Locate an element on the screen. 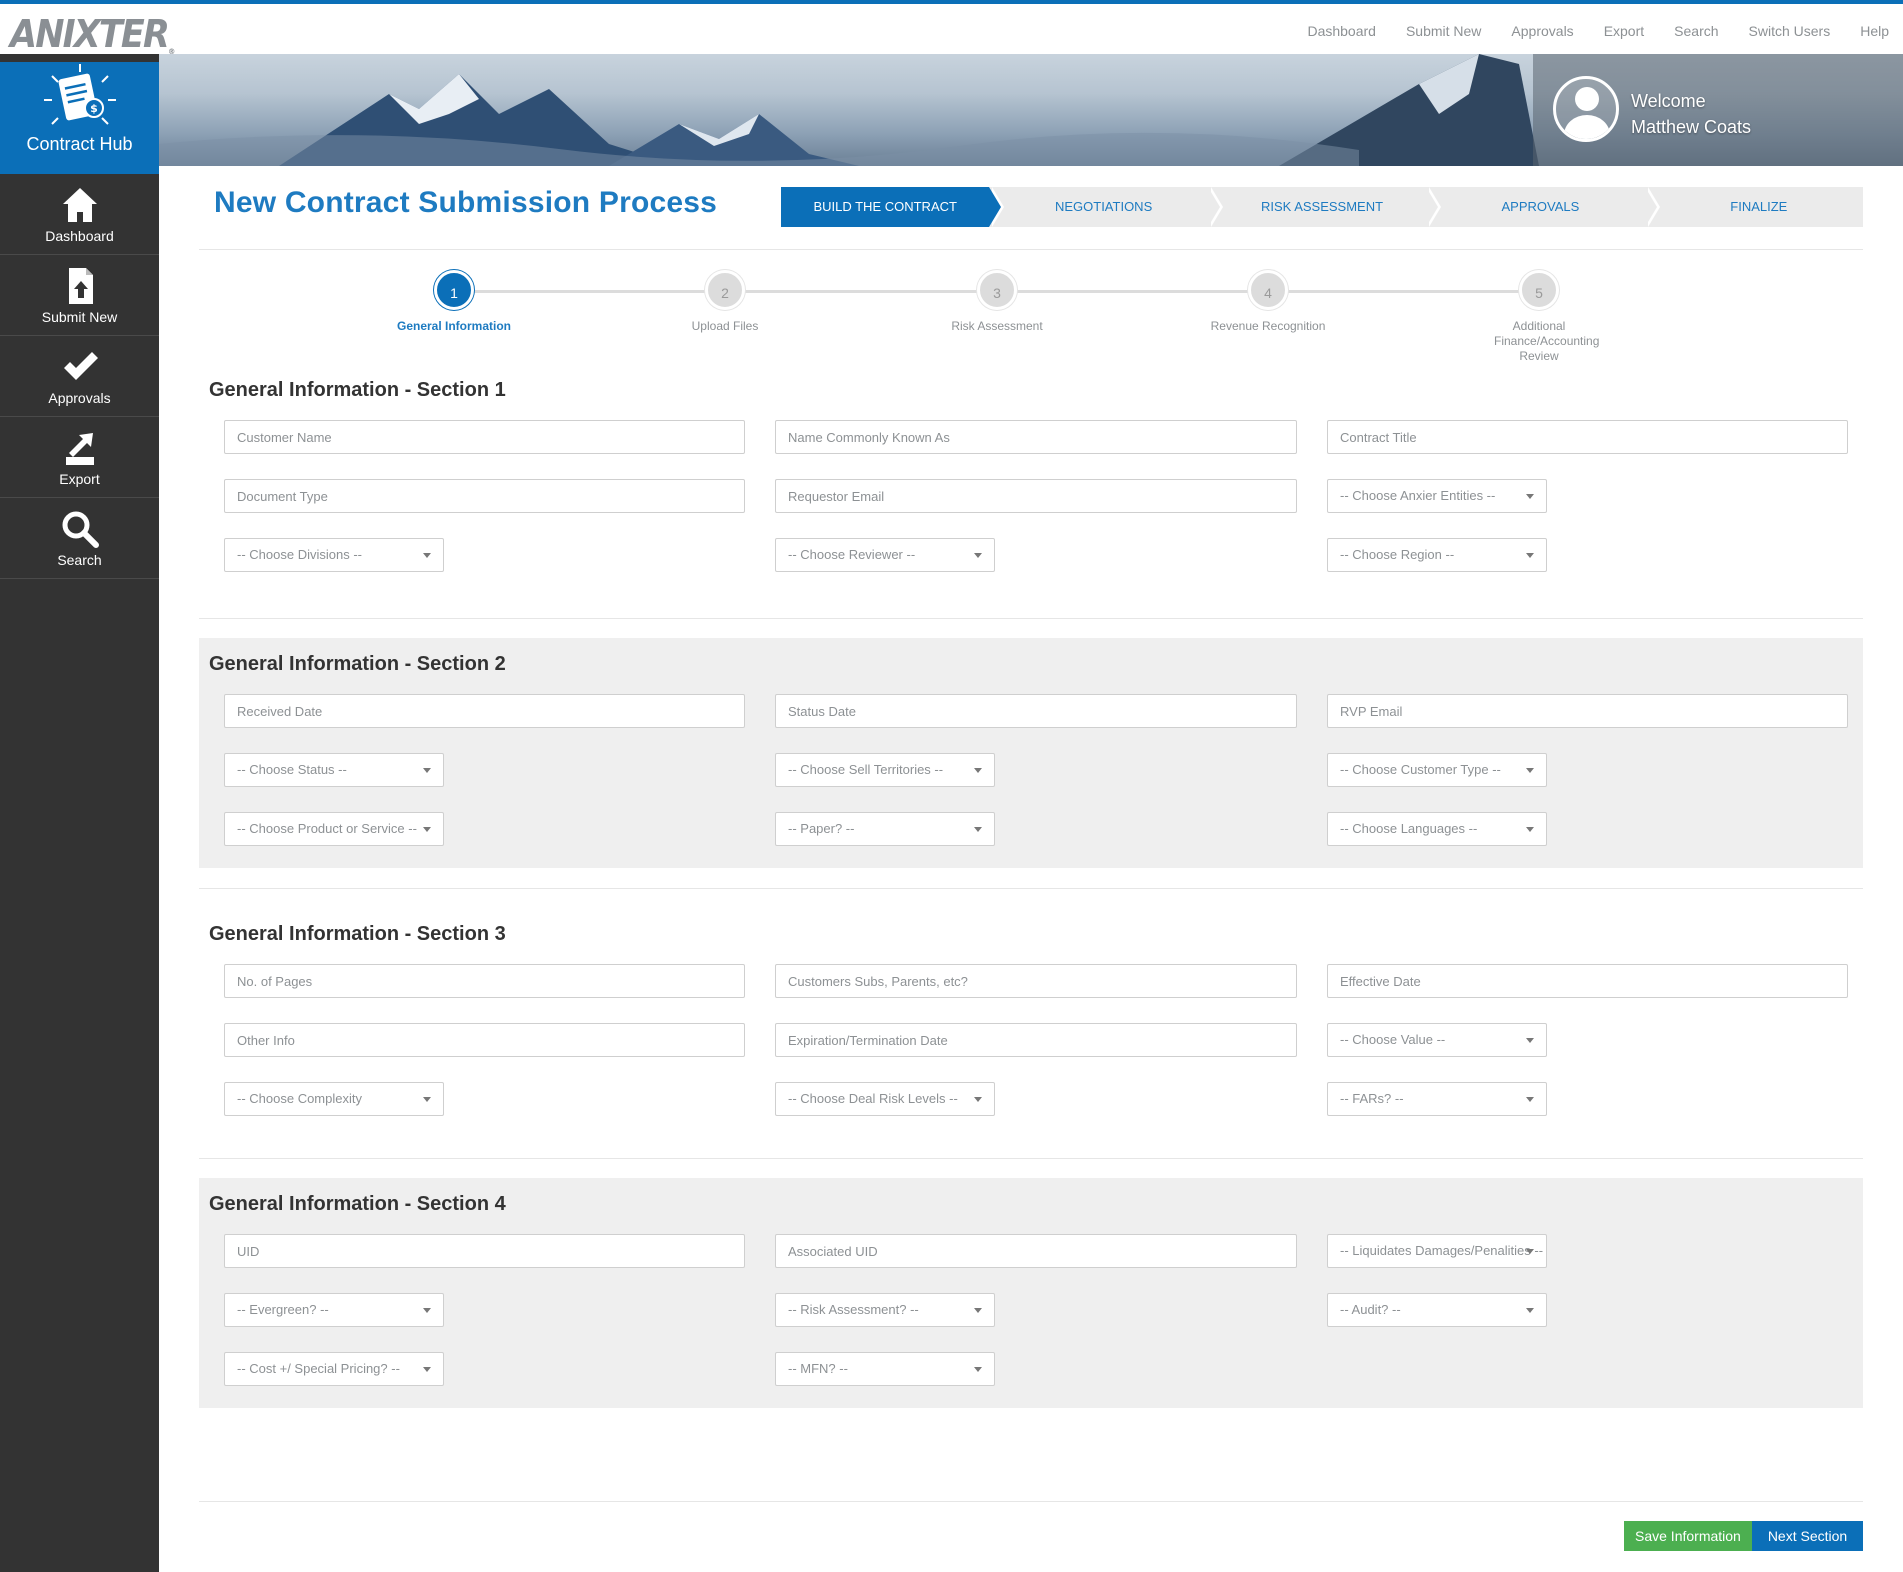 This screenshot has width=1903, height=1572. effective-date-input is located at coordinates (1587, 981).